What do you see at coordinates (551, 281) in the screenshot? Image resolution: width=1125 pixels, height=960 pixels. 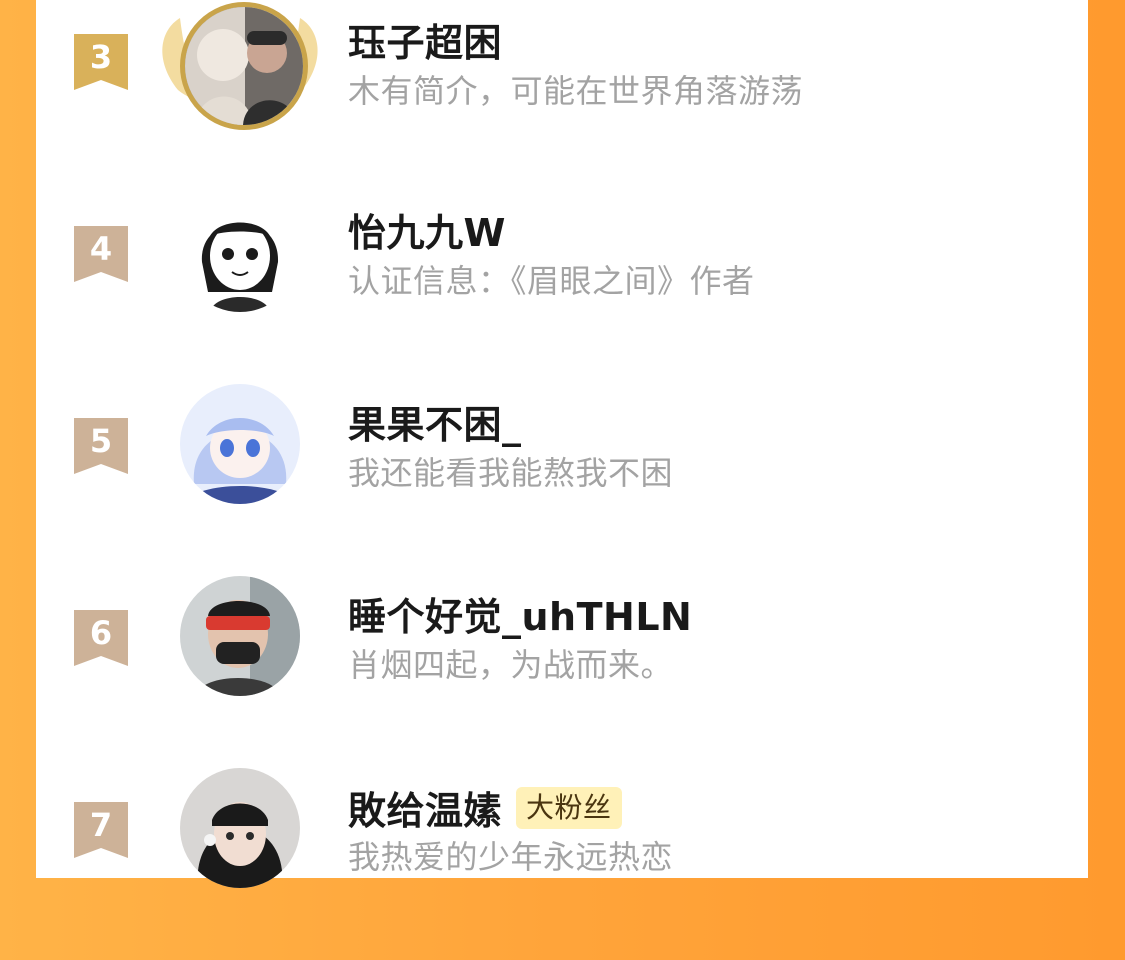 I see `user-bio: 认证信息：《眉眼之间》作者` at bounding box center [551, 281].